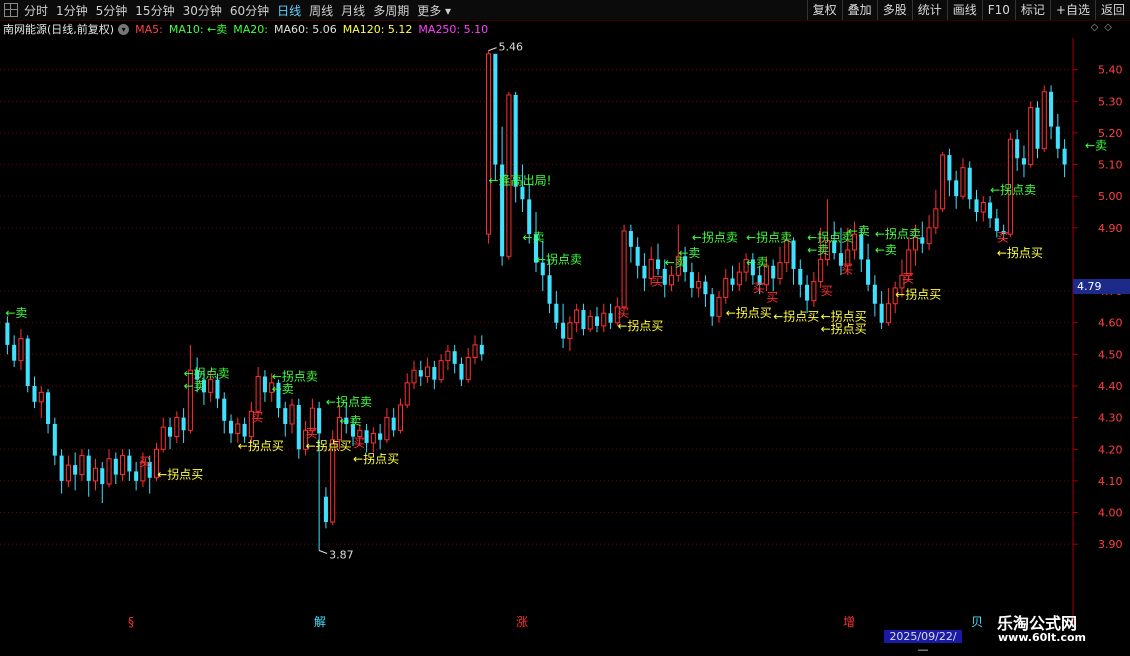  What do you see at coordinates (154, 10) in the screenshot?
I see `period-tab: 15分钟` at bounding box center [154, 10].